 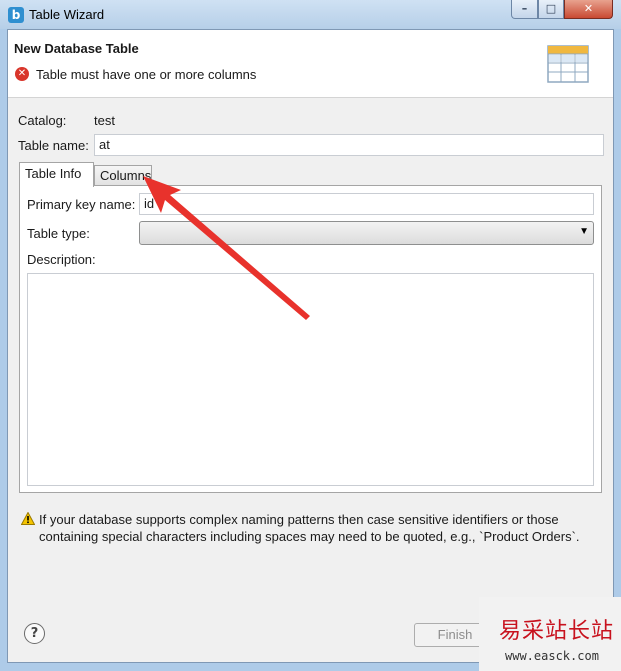 I want to click on close-button: ✕, so click(x=588, y=9).